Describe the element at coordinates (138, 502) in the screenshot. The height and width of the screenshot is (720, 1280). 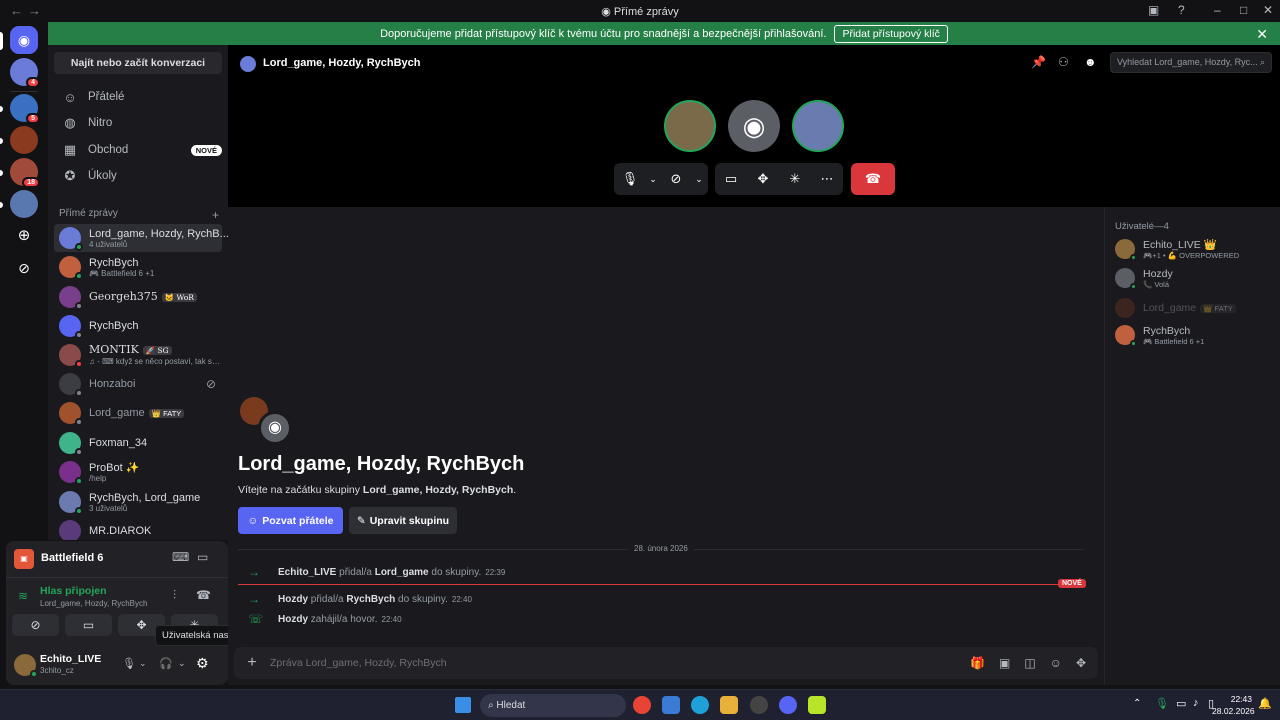
I see `dm-item: RychBych, Lord_game 3 uživatelů` at that location.